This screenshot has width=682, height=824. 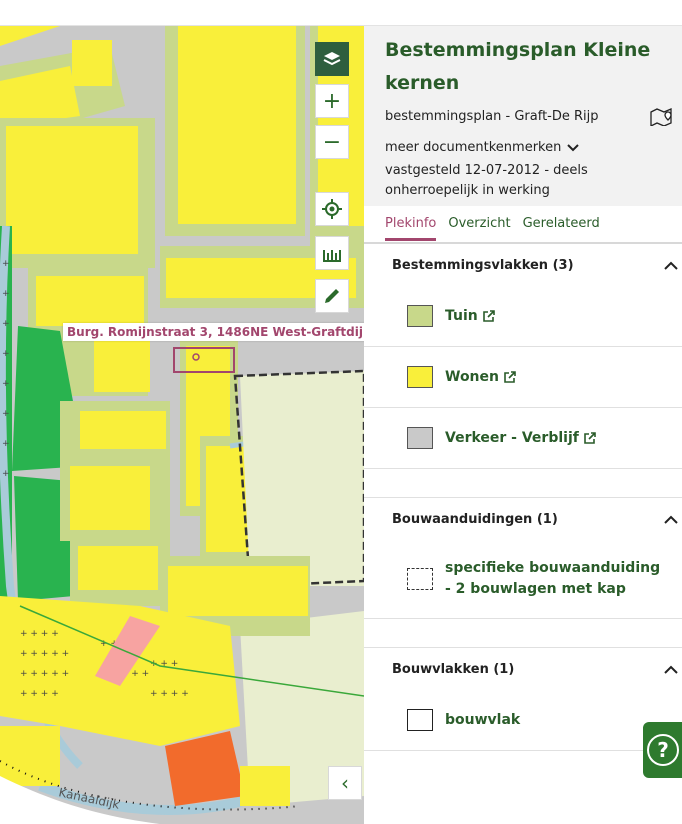 I want to click on top-bar, so click(x=341, y=13).